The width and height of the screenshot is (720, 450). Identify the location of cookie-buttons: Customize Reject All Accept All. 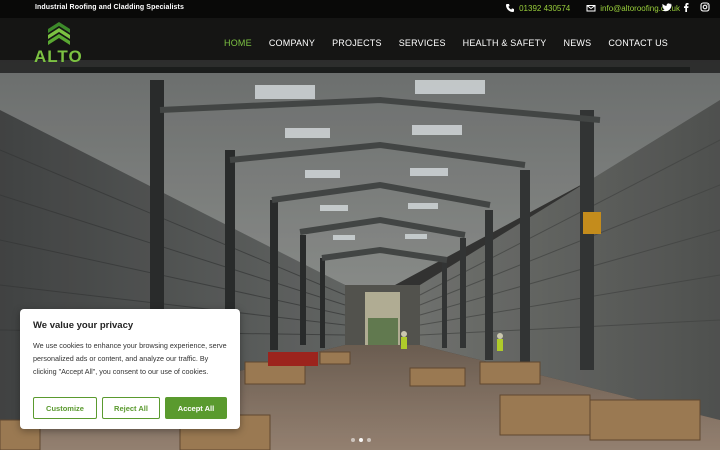
(130, 408).